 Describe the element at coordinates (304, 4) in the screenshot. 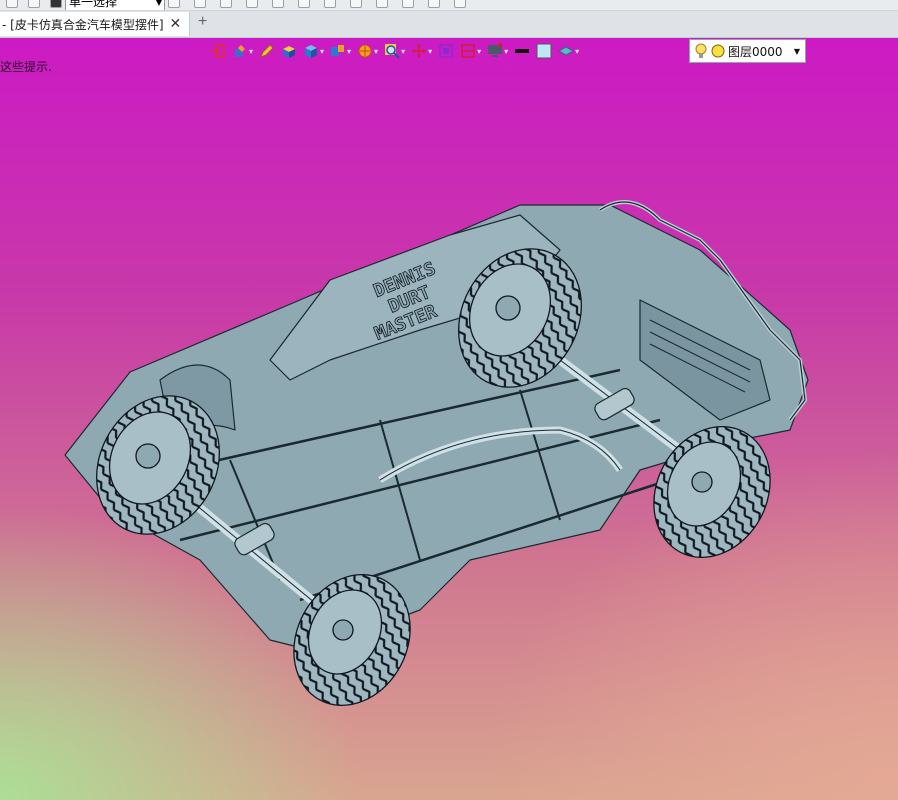

I see `circle-icon` at that location.